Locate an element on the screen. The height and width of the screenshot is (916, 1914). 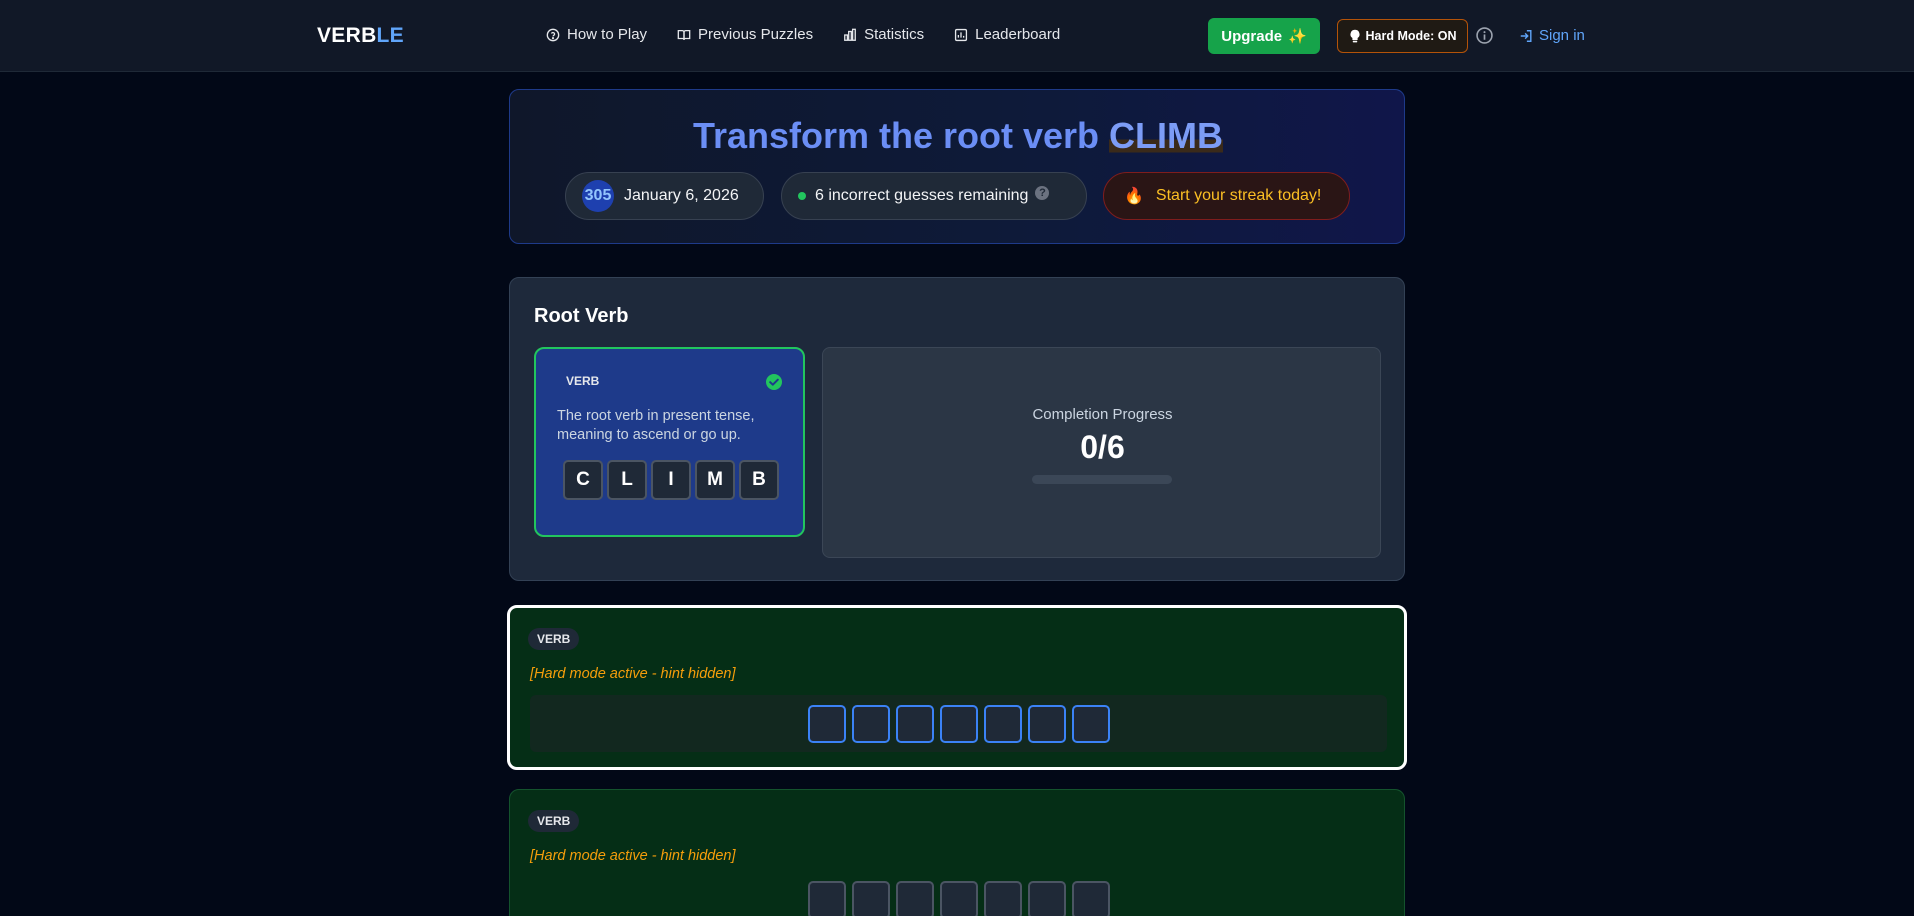
sparkles-icon: ✨ is located at coordinates (1297, 36).